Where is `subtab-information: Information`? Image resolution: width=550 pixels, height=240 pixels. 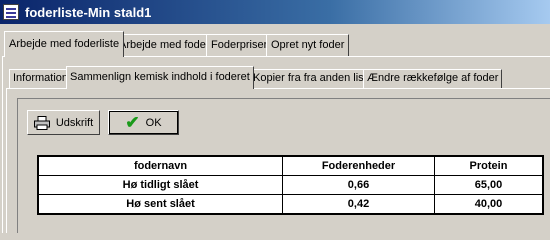
subtab-information: Information is located at coordinates (41, 78).